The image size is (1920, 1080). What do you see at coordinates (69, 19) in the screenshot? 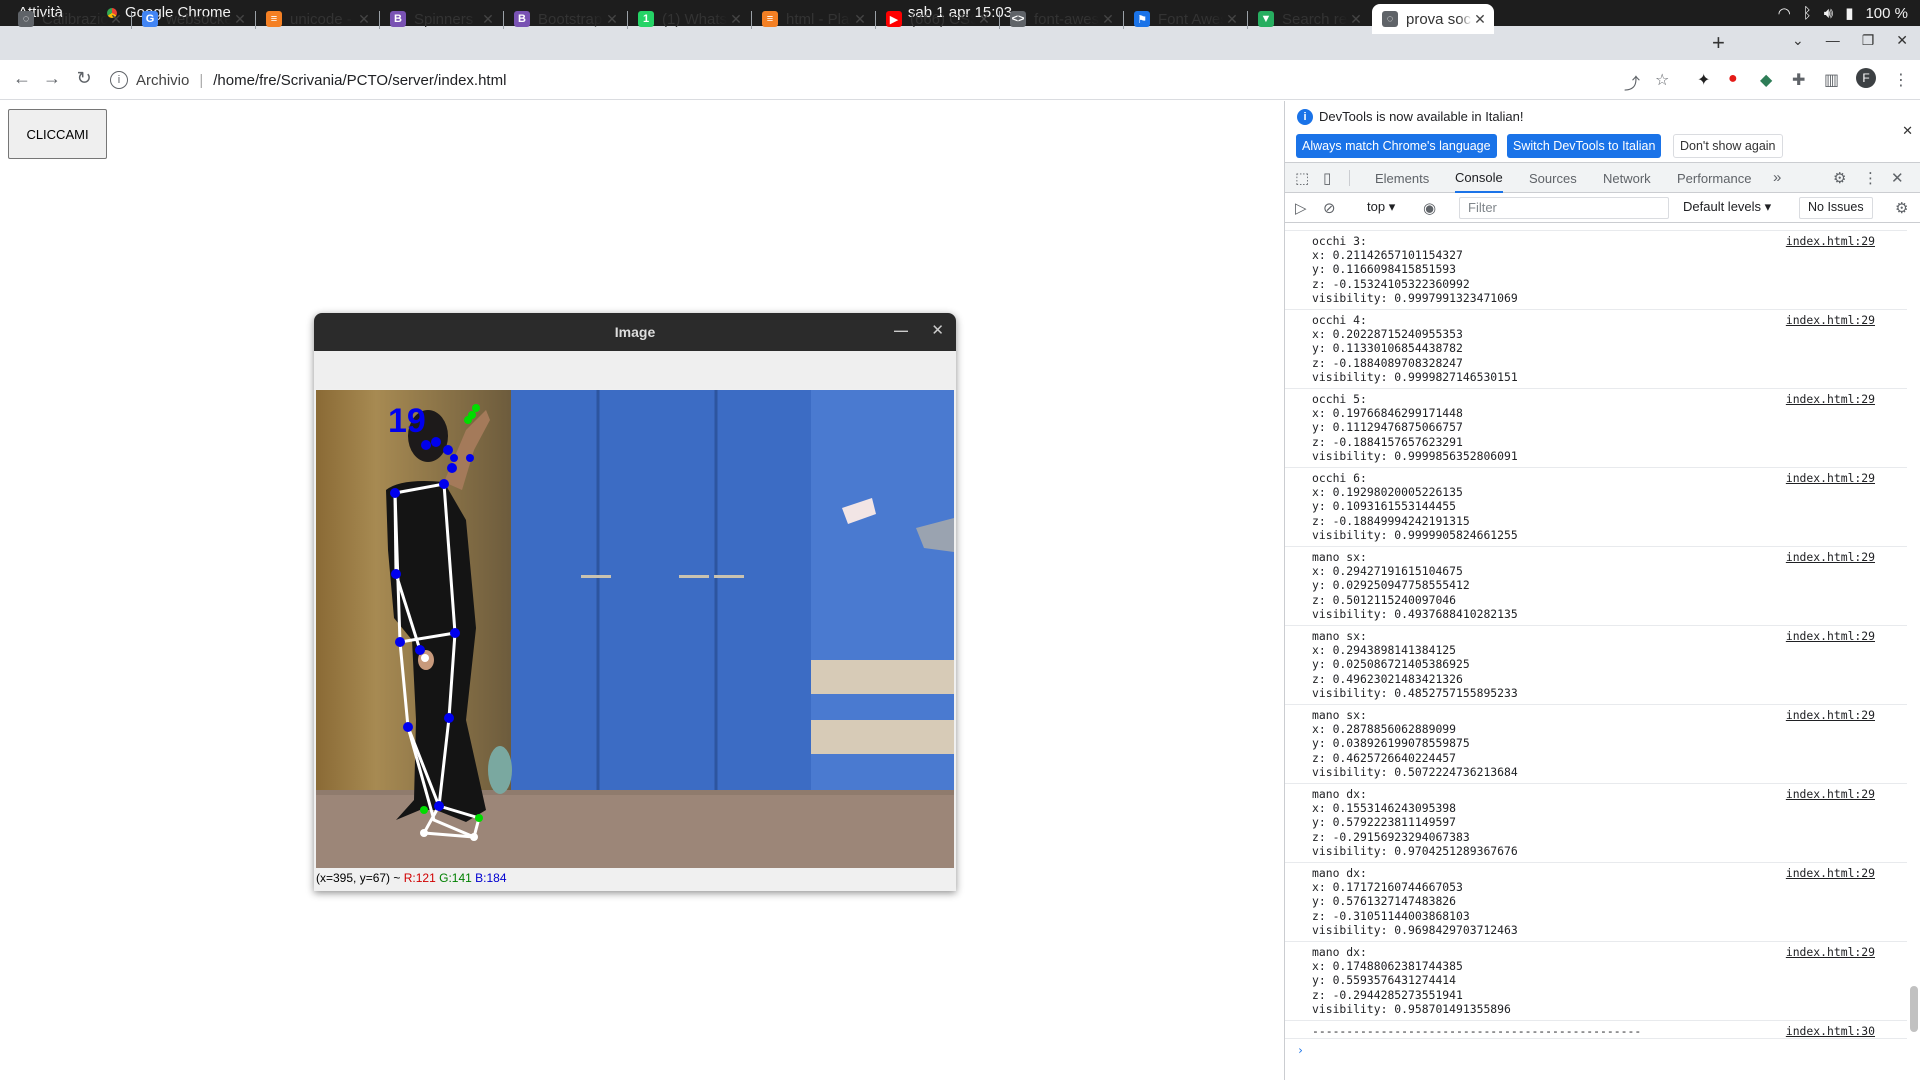
I see `tab-0: ◌ Calibrazion✕` at bounding box center [69, 19].